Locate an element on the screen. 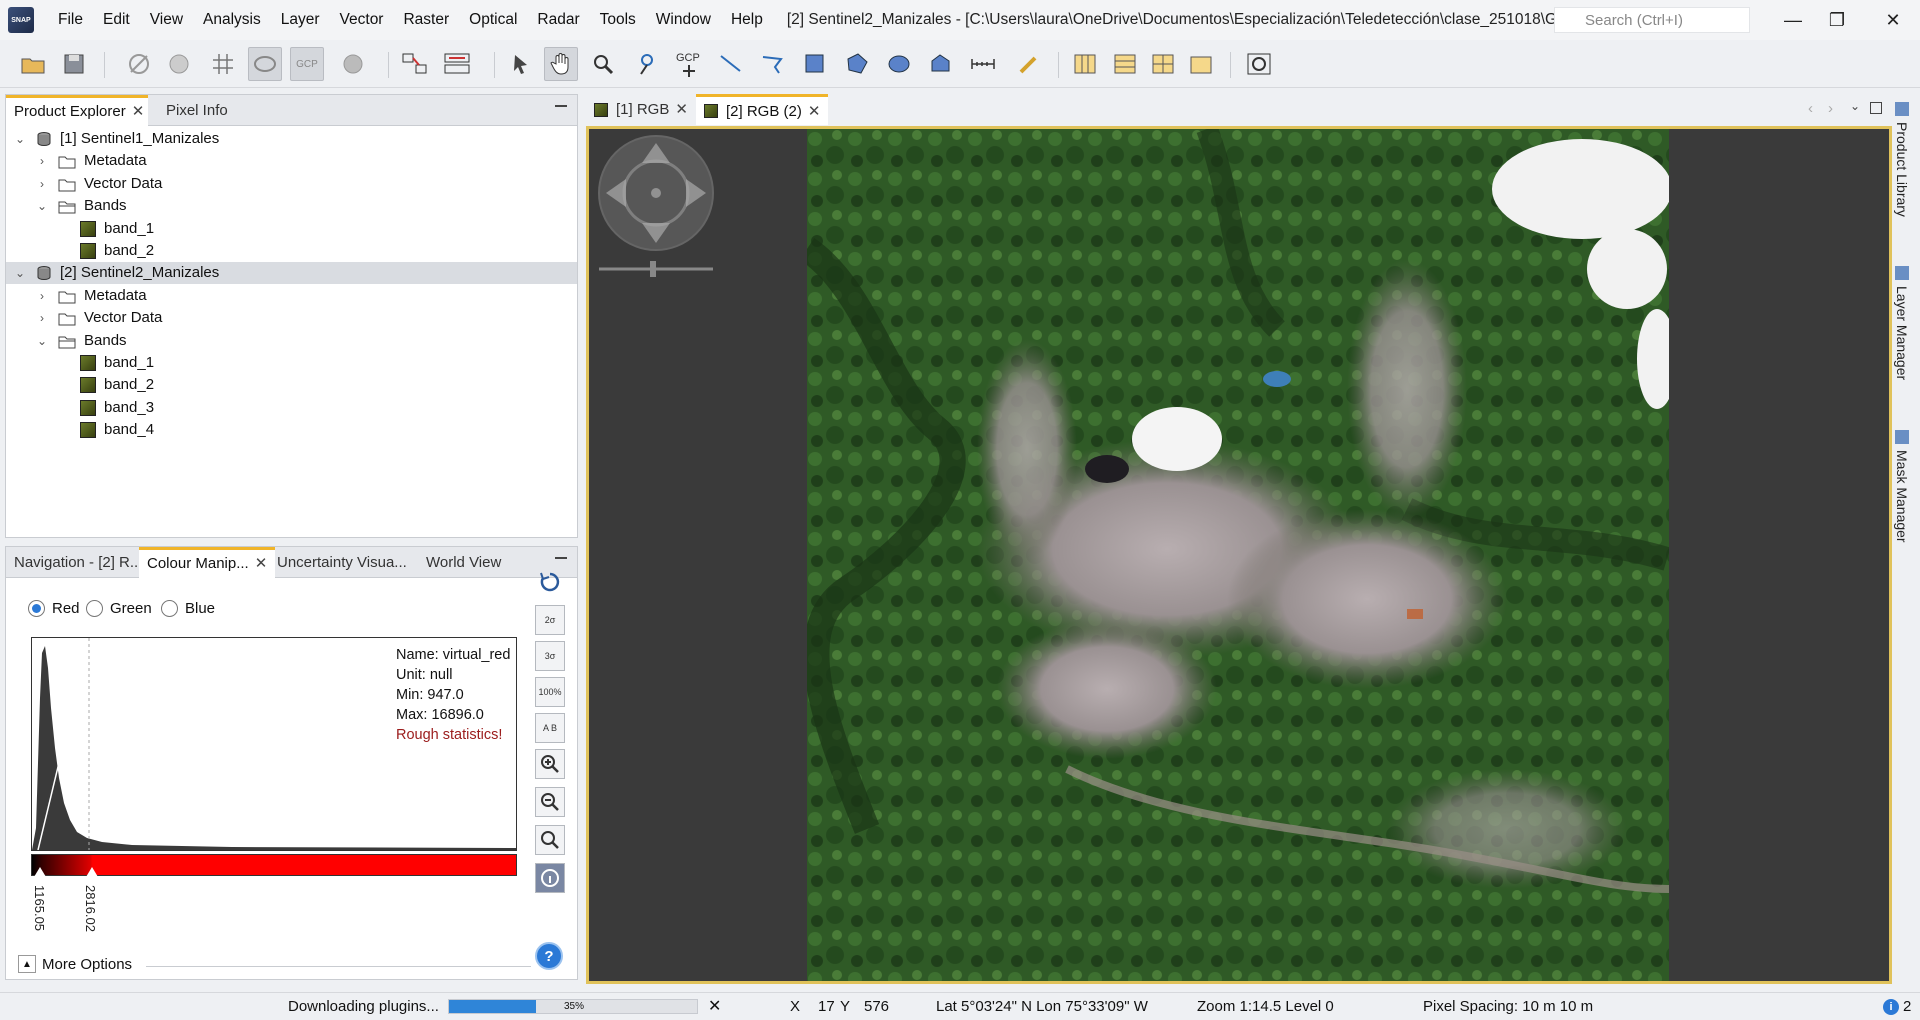 The width and height of the screenshot is (1920, 1020). open-product-icon is located at coordinates (33, 64).